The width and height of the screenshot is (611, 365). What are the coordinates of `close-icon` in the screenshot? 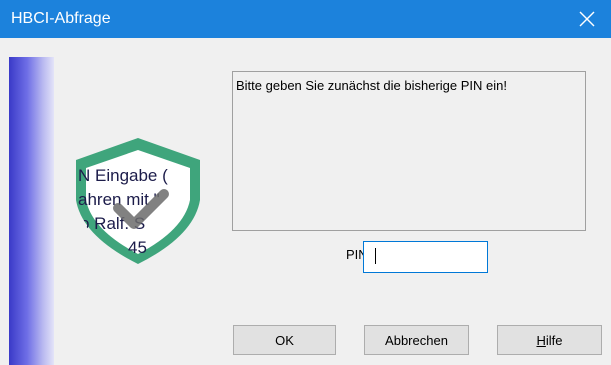 It's located at (587, 19).